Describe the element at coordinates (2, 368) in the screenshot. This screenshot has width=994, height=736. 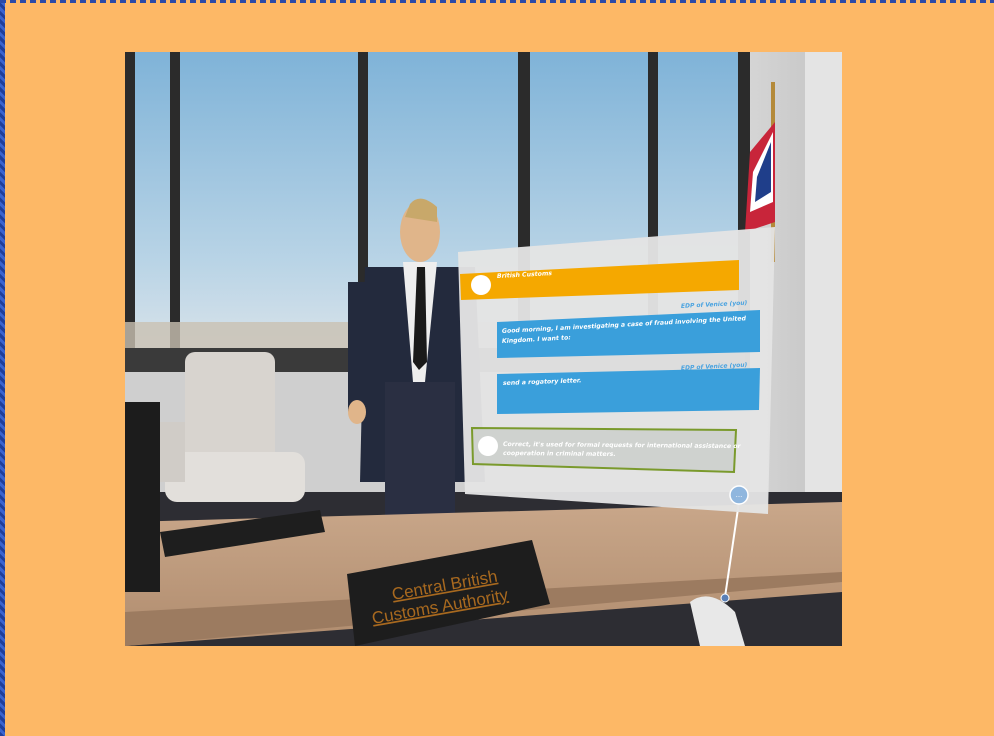
I see `left-border-stripe` at that location.